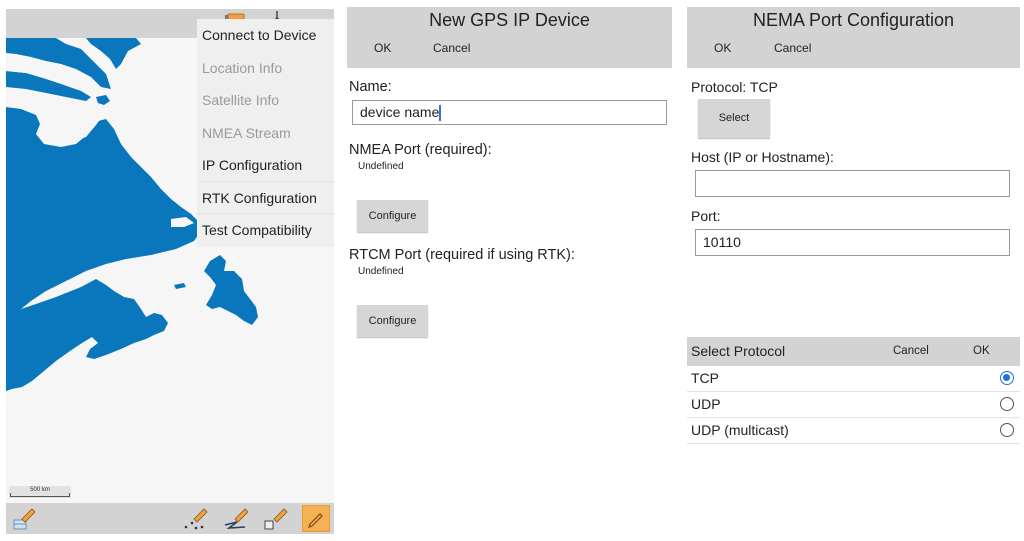  What do you see at coordinates (734, 118) in the screenshot?
I see `select-protocol-button: Select` at bounding box center [734, 118].